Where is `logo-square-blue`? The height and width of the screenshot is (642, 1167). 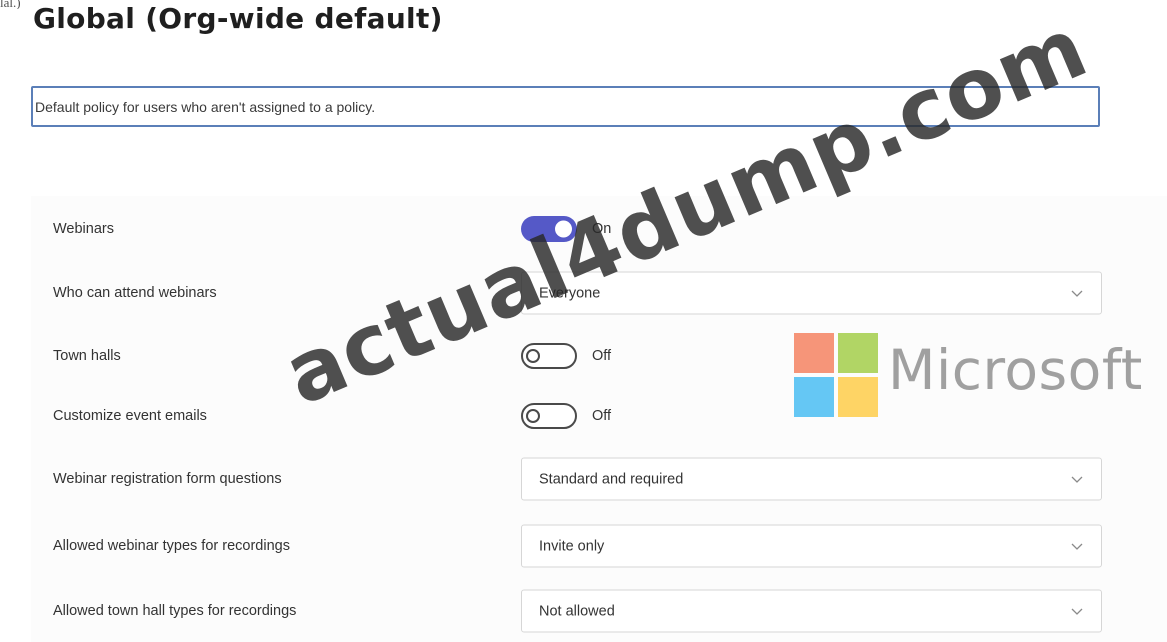 logo-square-blue is located at coordinates (814, 397).